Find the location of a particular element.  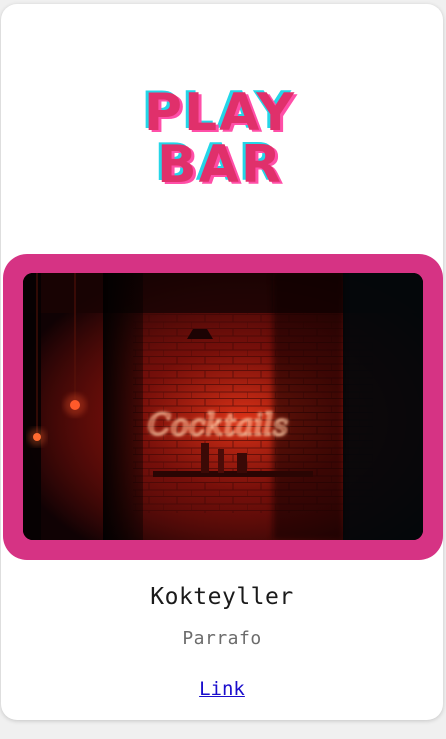

card-link: Link is located at coordinates (222, 689).